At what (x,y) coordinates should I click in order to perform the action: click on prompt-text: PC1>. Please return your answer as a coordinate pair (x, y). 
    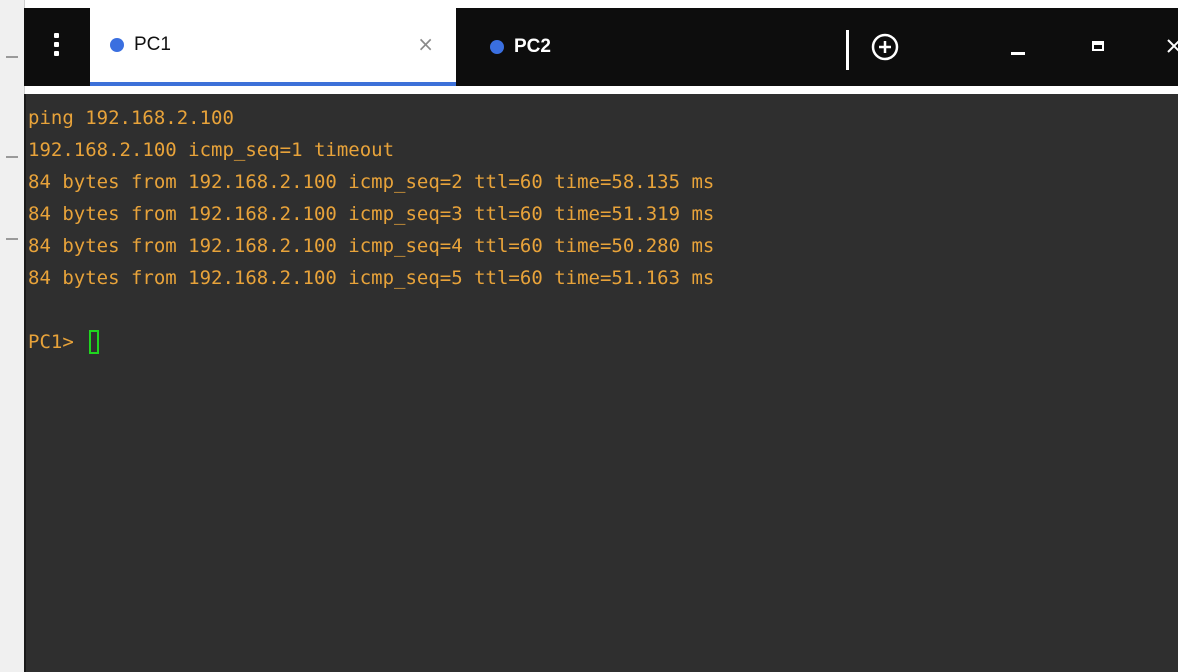
    Looking at the image, I should click on (57, 342).